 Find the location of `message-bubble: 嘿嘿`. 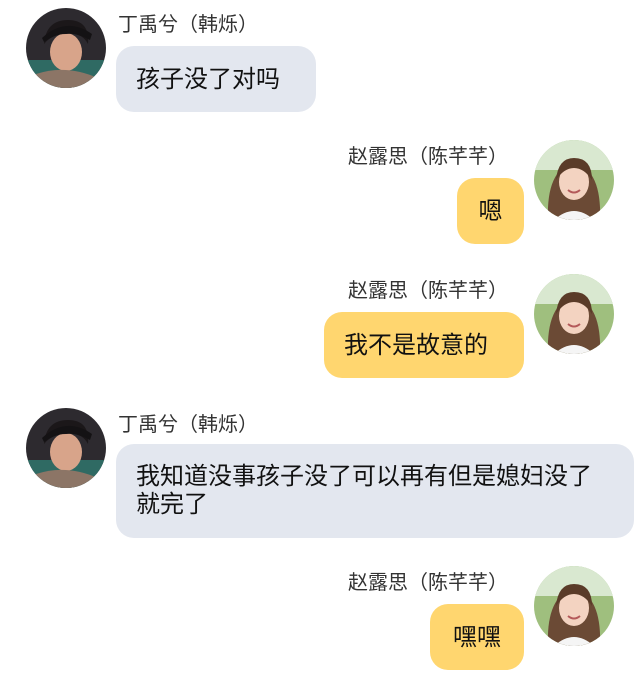

message-bubble: 嘿嘿 is located at coordinates (477, 637).